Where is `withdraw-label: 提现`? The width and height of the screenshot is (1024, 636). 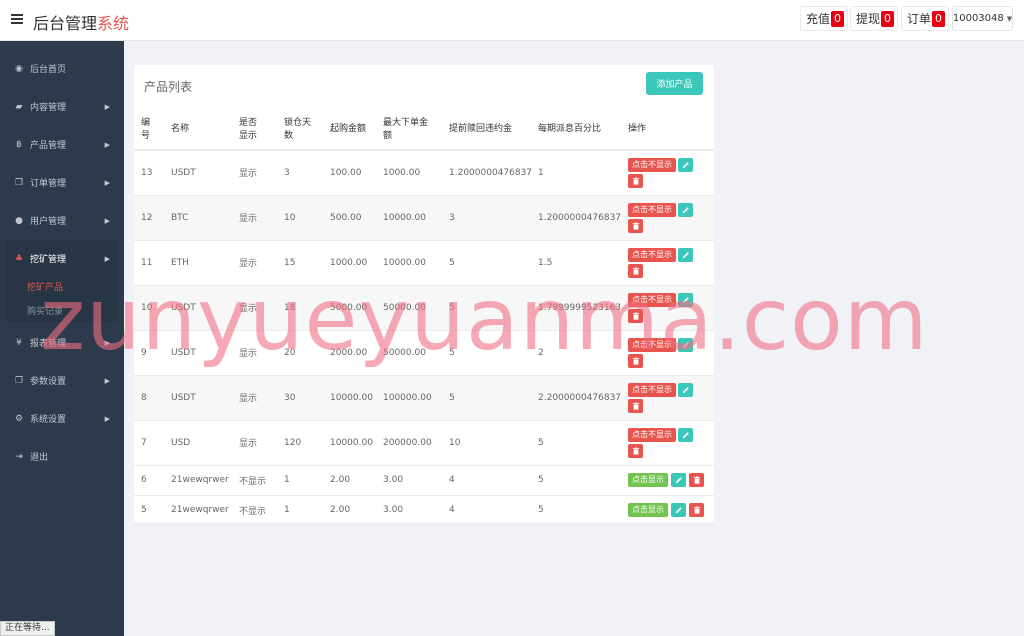 withdraw-label: 提现 is located at coordinates (868, 19).